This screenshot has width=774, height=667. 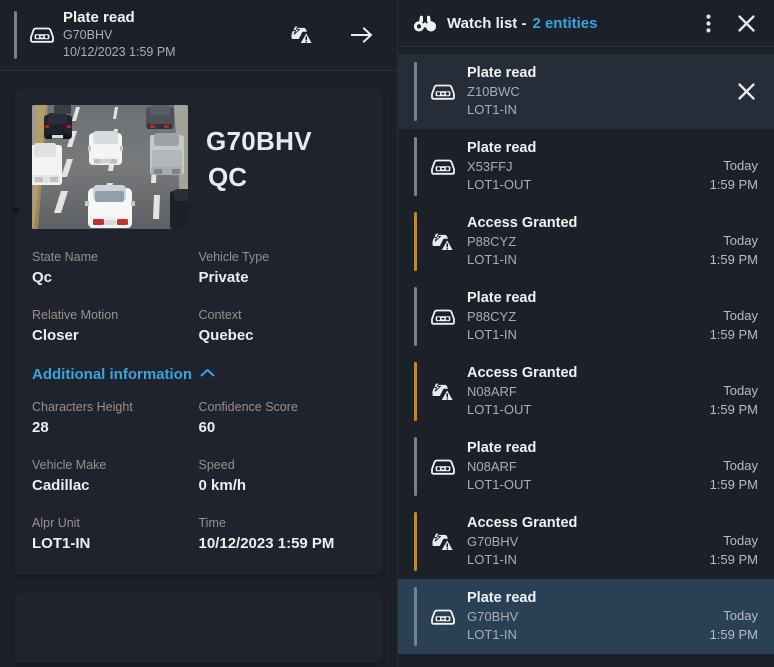 What do you see at coordinates (586, 241) in the screenshot?
I see `watch-list-row: Access Granted P88CYZ LOT1-IN Today 1:59 PM` at bounding box center [586, 241].